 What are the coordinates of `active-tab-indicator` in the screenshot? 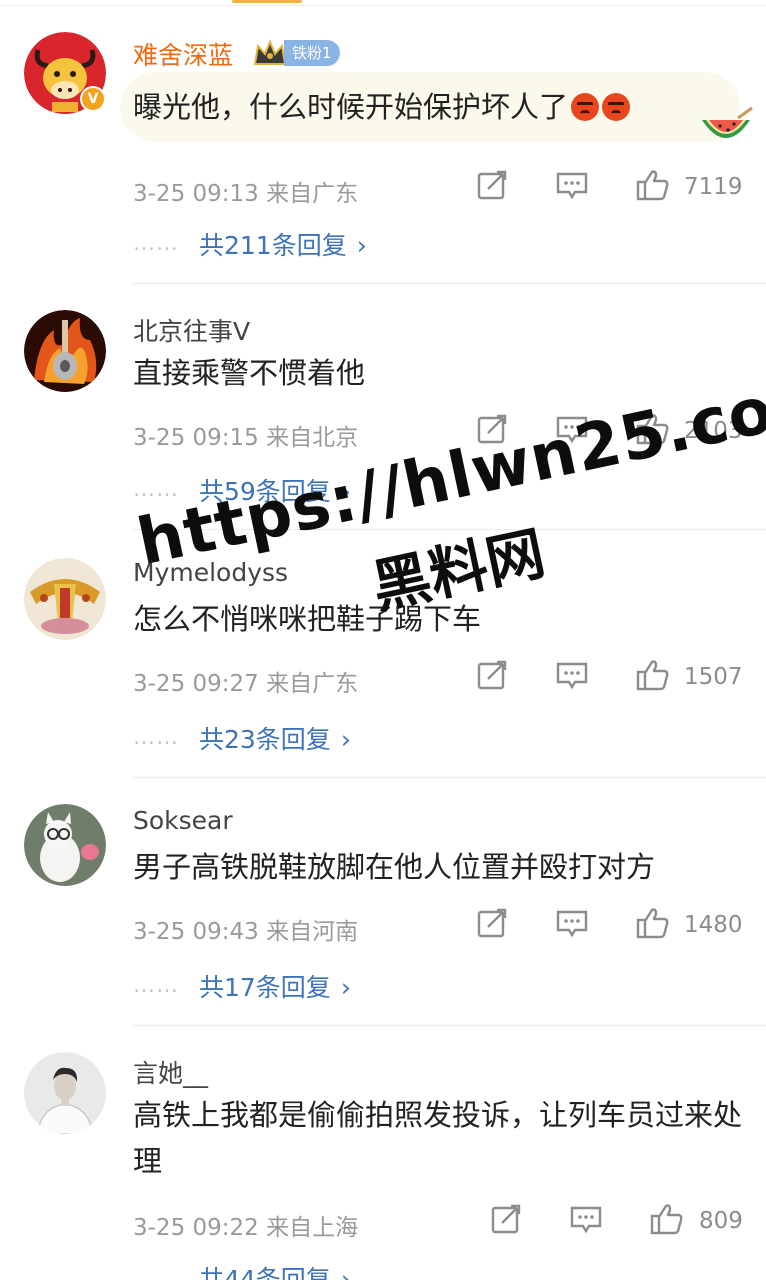 It's located at (267, 1).